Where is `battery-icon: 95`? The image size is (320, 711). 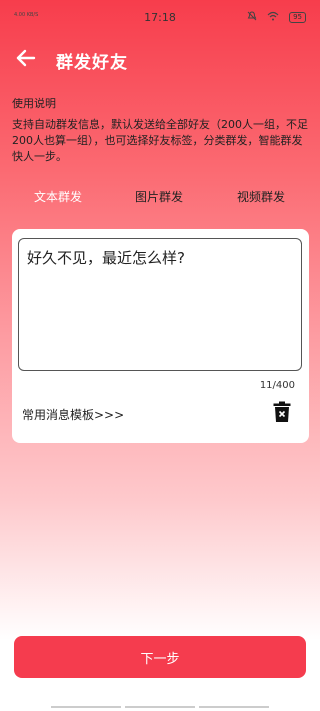 battery-icon: 95 is located at coordinates (297, 17).